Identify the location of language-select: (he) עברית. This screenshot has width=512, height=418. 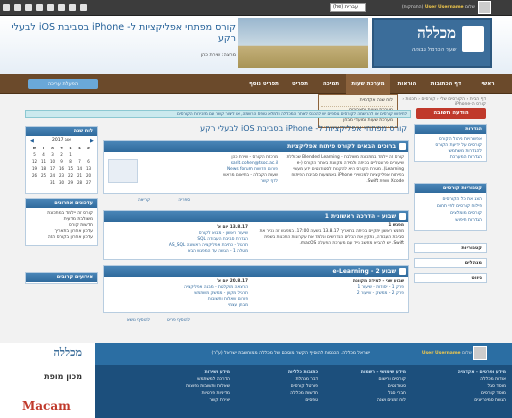
(348, 7).